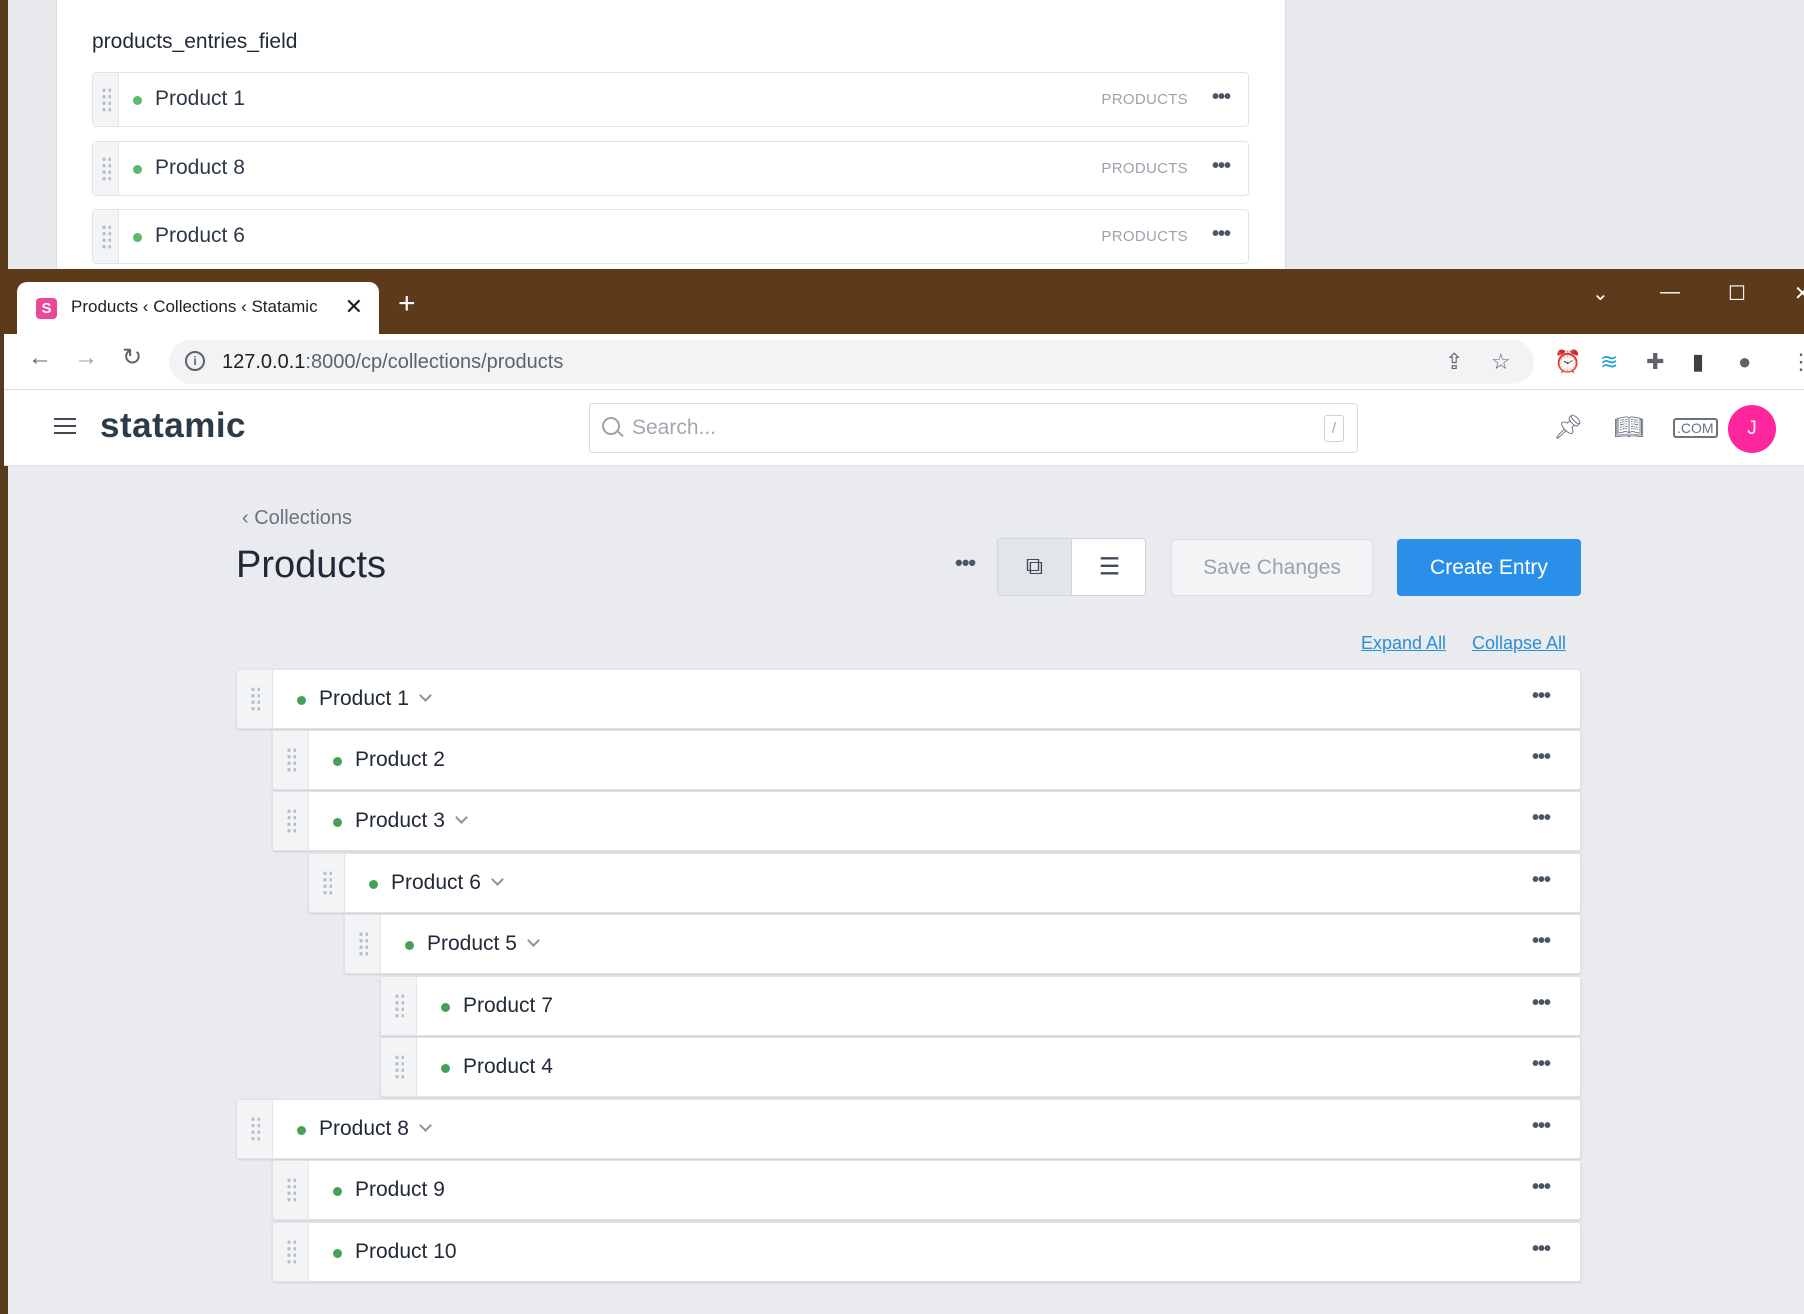 The height and width of the screenshot is (1314, 1804). I want to click on entry-label: Product 6, so click(447, 883).